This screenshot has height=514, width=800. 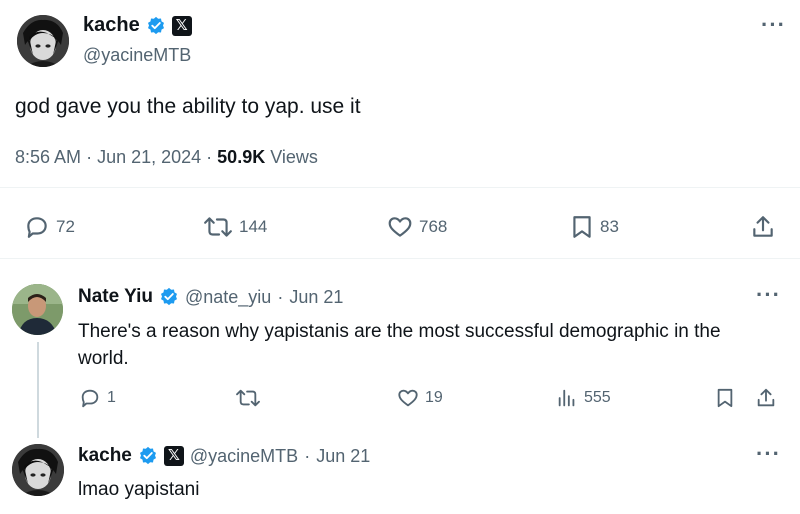 What do you see at coordinates (434, 397) in the screenshot?
I see `like-count: 19` at bounding box center [434, 397].